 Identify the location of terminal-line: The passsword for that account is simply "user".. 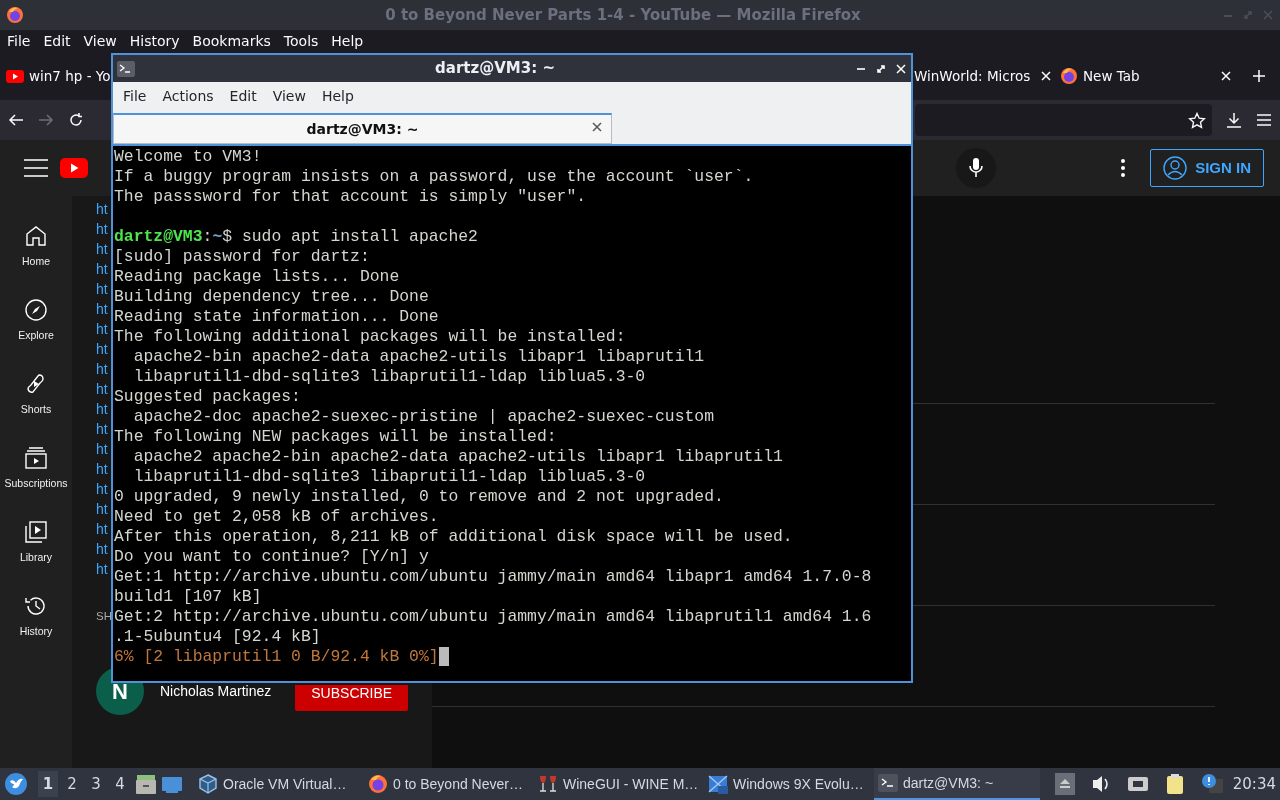
(351, 197).